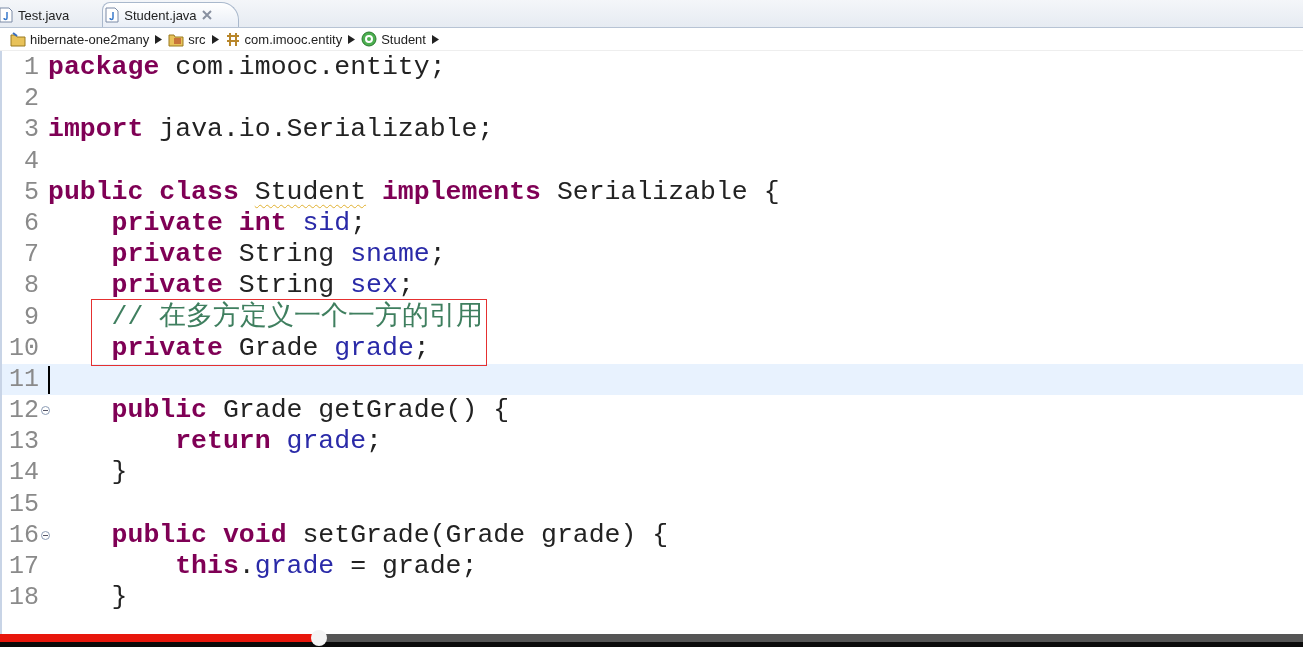 The width and height of the screenshot is (1303, 647). I want to click on editor-tab: Test.java, so click(41, 14).